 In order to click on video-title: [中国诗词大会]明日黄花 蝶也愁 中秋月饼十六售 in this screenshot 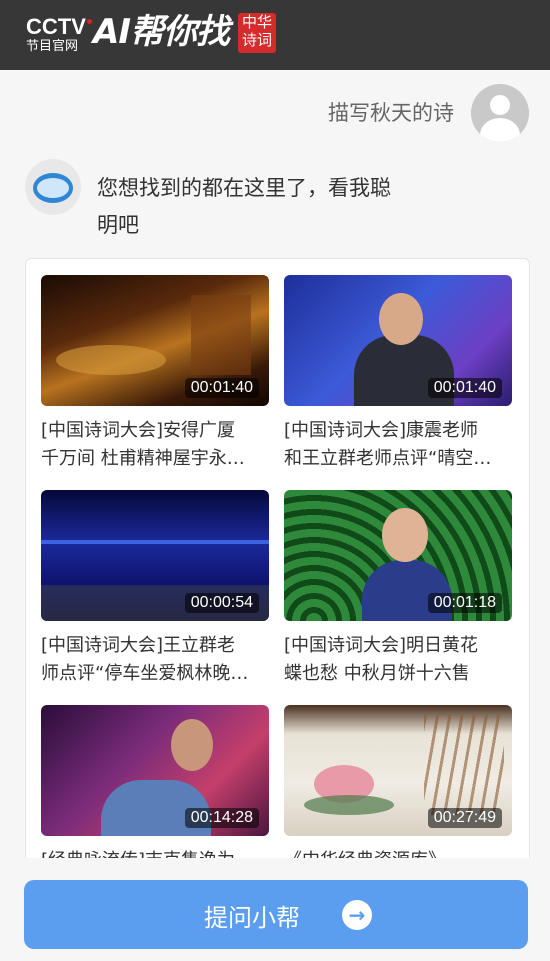, I will do `click(398, 660)`.